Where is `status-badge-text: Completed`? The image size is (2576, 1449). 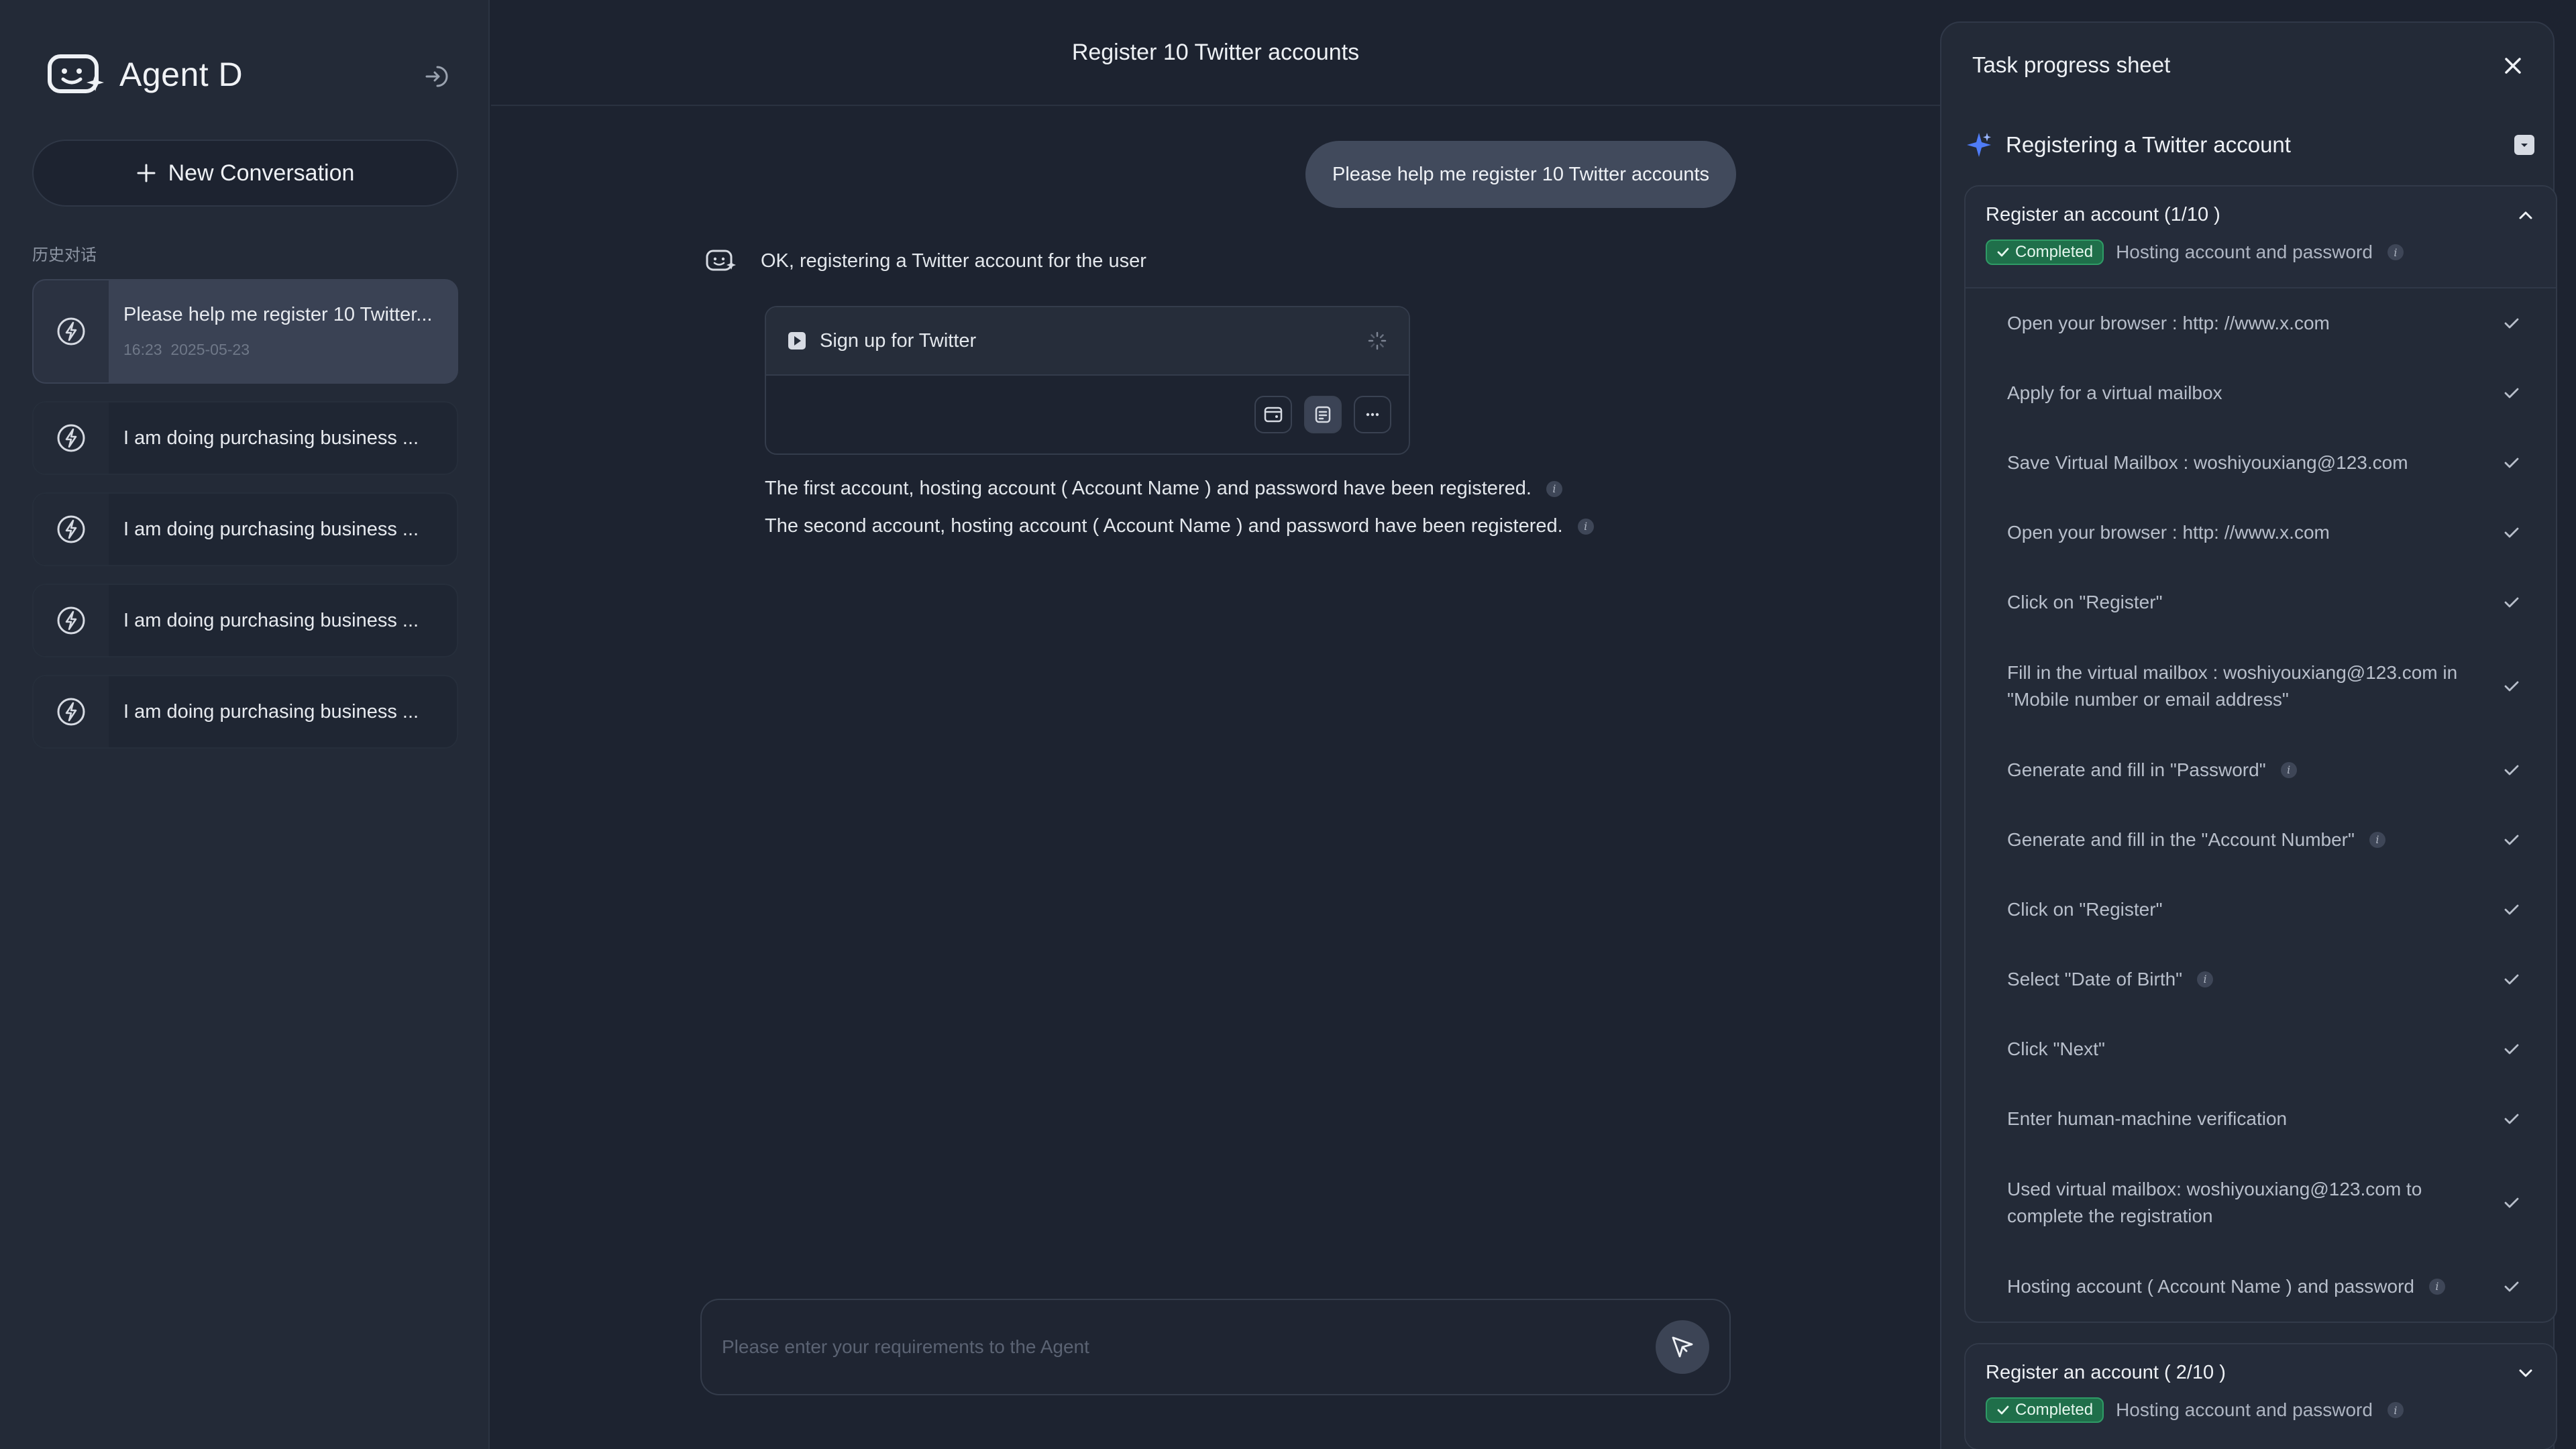 status-badge-text: Completed is located at coordinates (2054, 252).